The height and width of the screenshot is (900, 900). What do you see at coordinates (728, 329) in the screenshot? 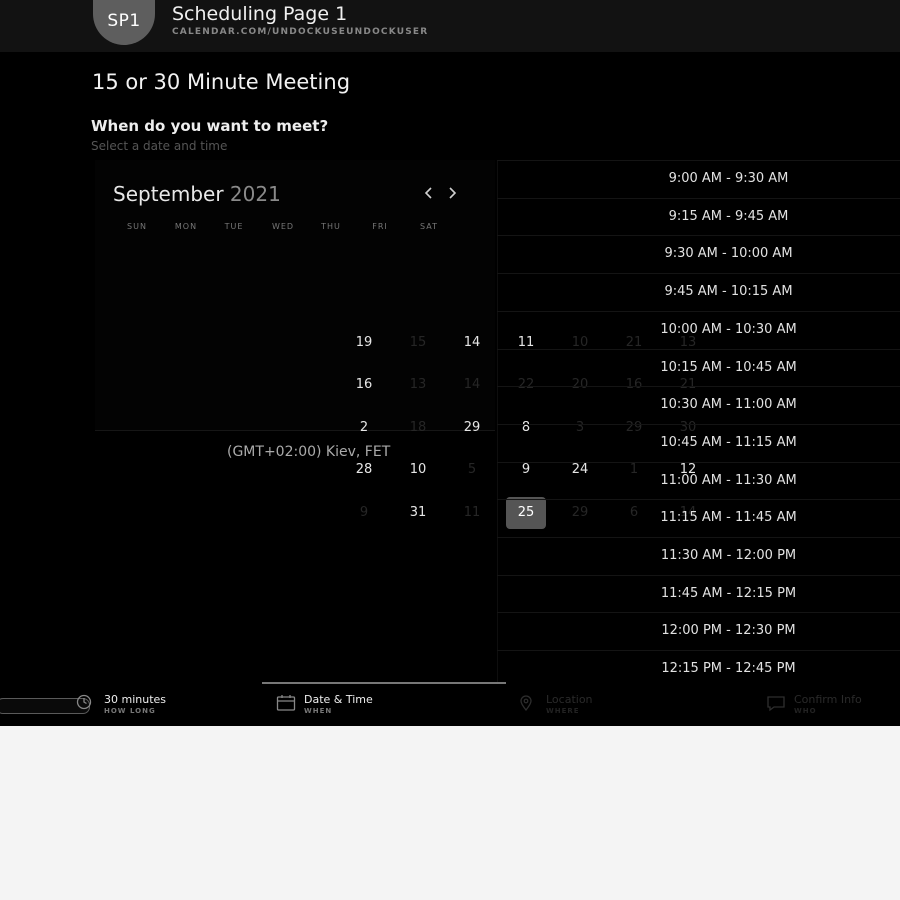
I see `time-slot-label: 10:00 AM - 10:30 AM` at bounding box center [728, 329].